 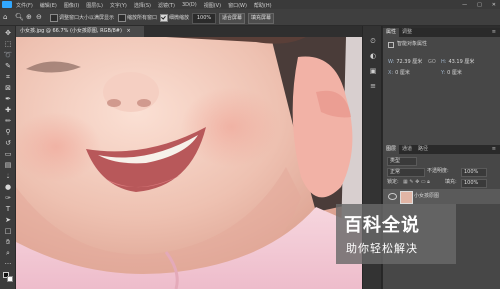 I want to click on properties-tabs: 属性 调整 ≡, so click(x=441, y=32).